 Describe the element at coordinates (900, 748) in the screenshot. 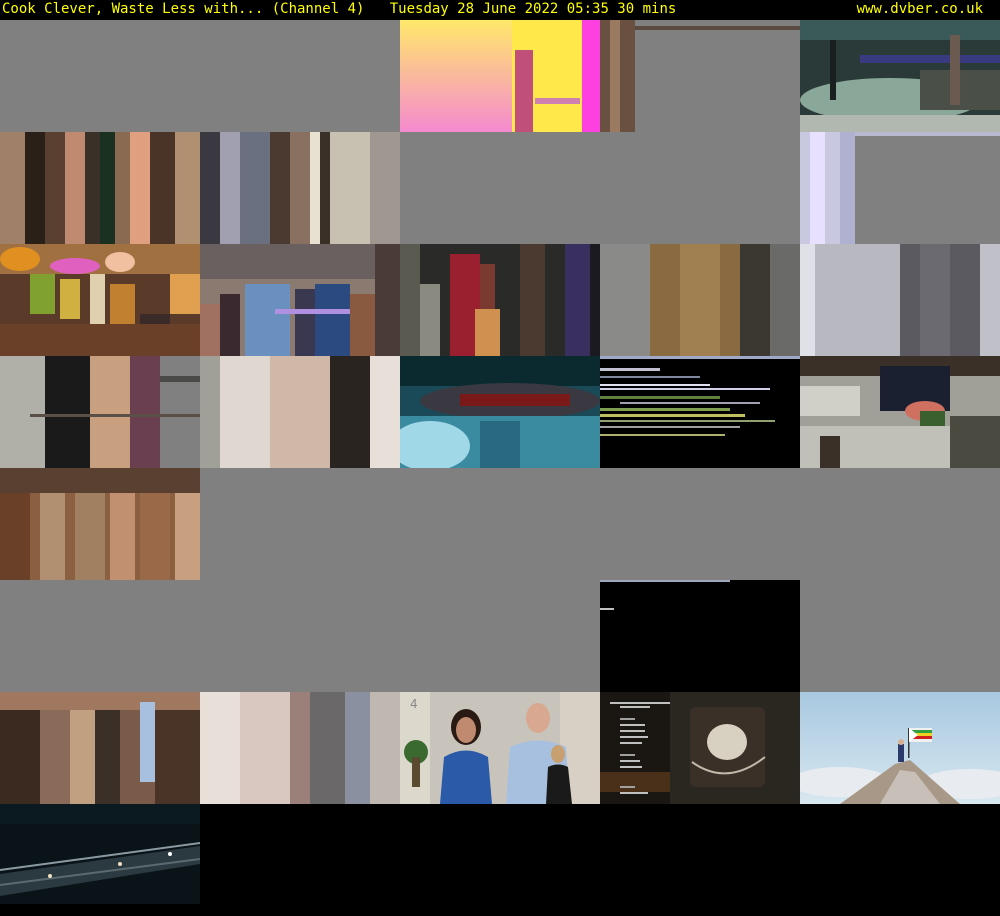

I see `thumbnail-mountain-flag` at that location.